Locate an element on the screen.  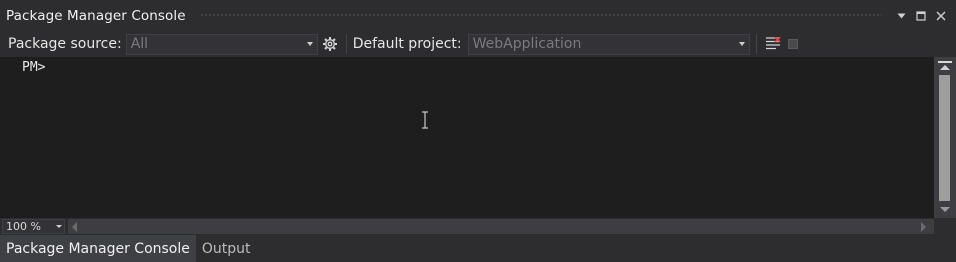
package-source-value: All is located at coordinates (139, 44).